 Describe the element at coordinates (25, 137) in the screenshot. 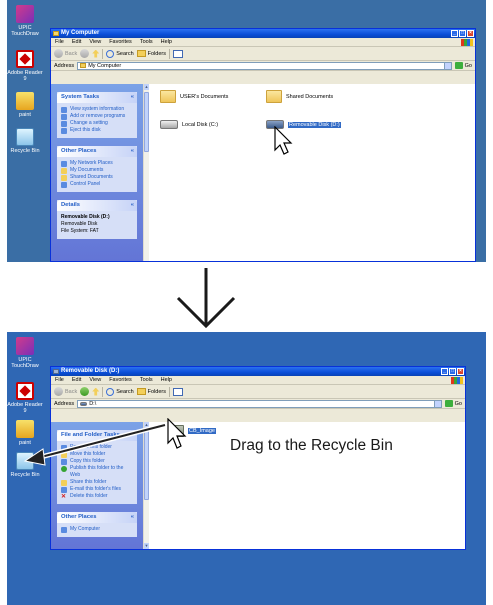

I see `recycle-bin-icon` at that location.